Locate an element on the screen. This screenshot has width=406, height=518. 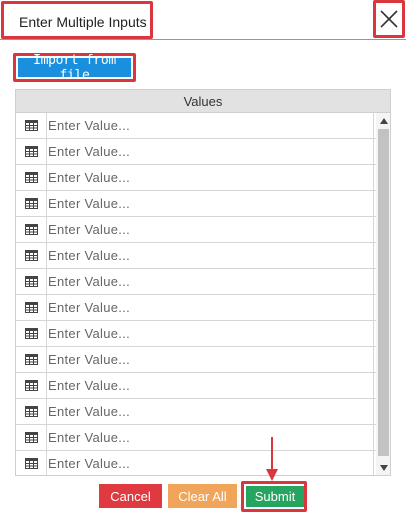
scroll-down-button is located at coordinates (383, 468).